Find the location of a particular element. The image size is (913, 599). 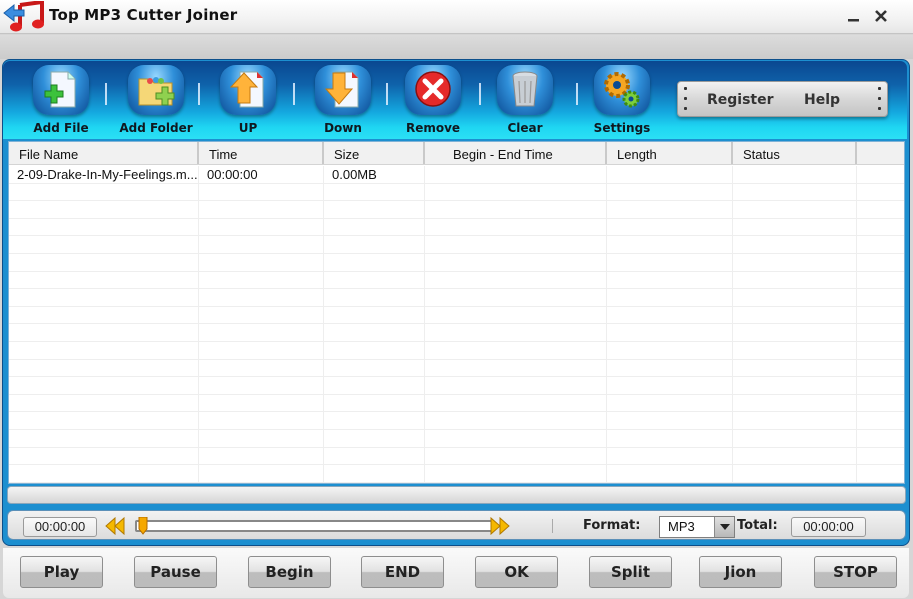

add-file-icon is located at coordinates (60, 89).